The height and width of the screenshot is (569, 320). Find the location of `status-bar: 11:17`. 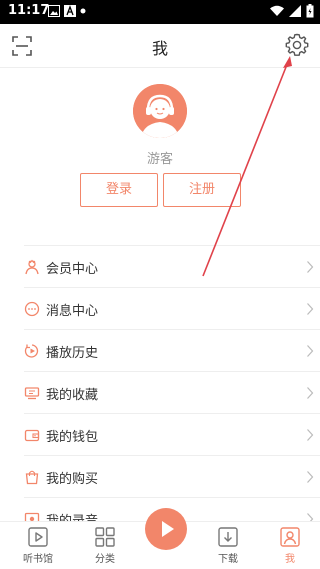

status-bar: 11:17 is located at coordinates (160, 12).